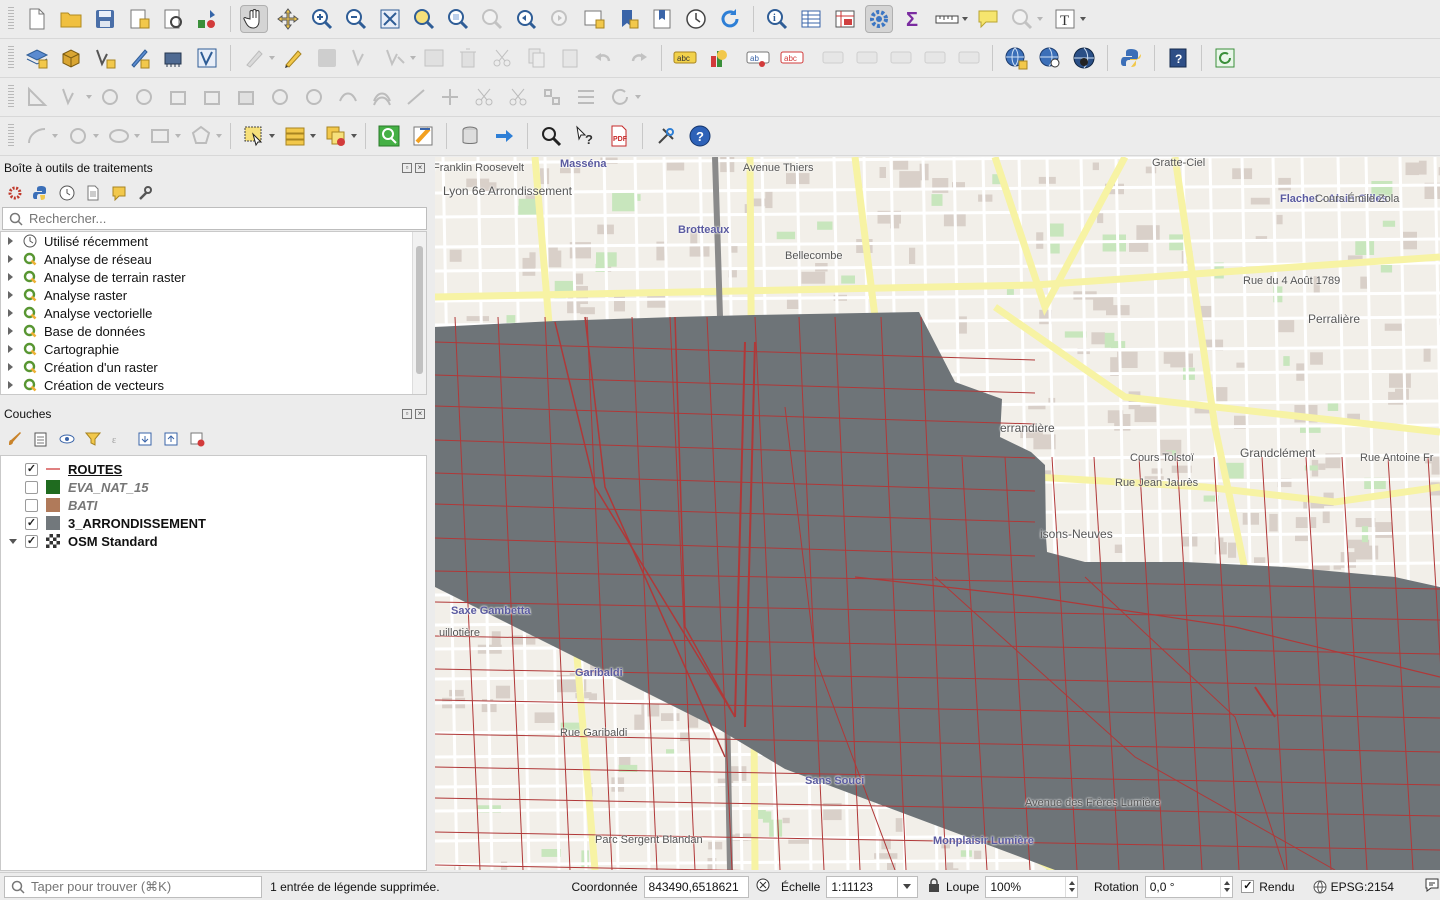  I want to click on new-print-layout-button, so click(139, 19).